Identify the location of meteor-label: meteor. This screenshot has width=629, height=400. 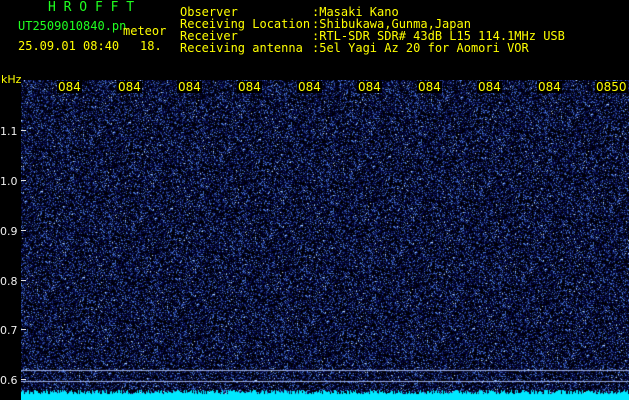
(145, 31).